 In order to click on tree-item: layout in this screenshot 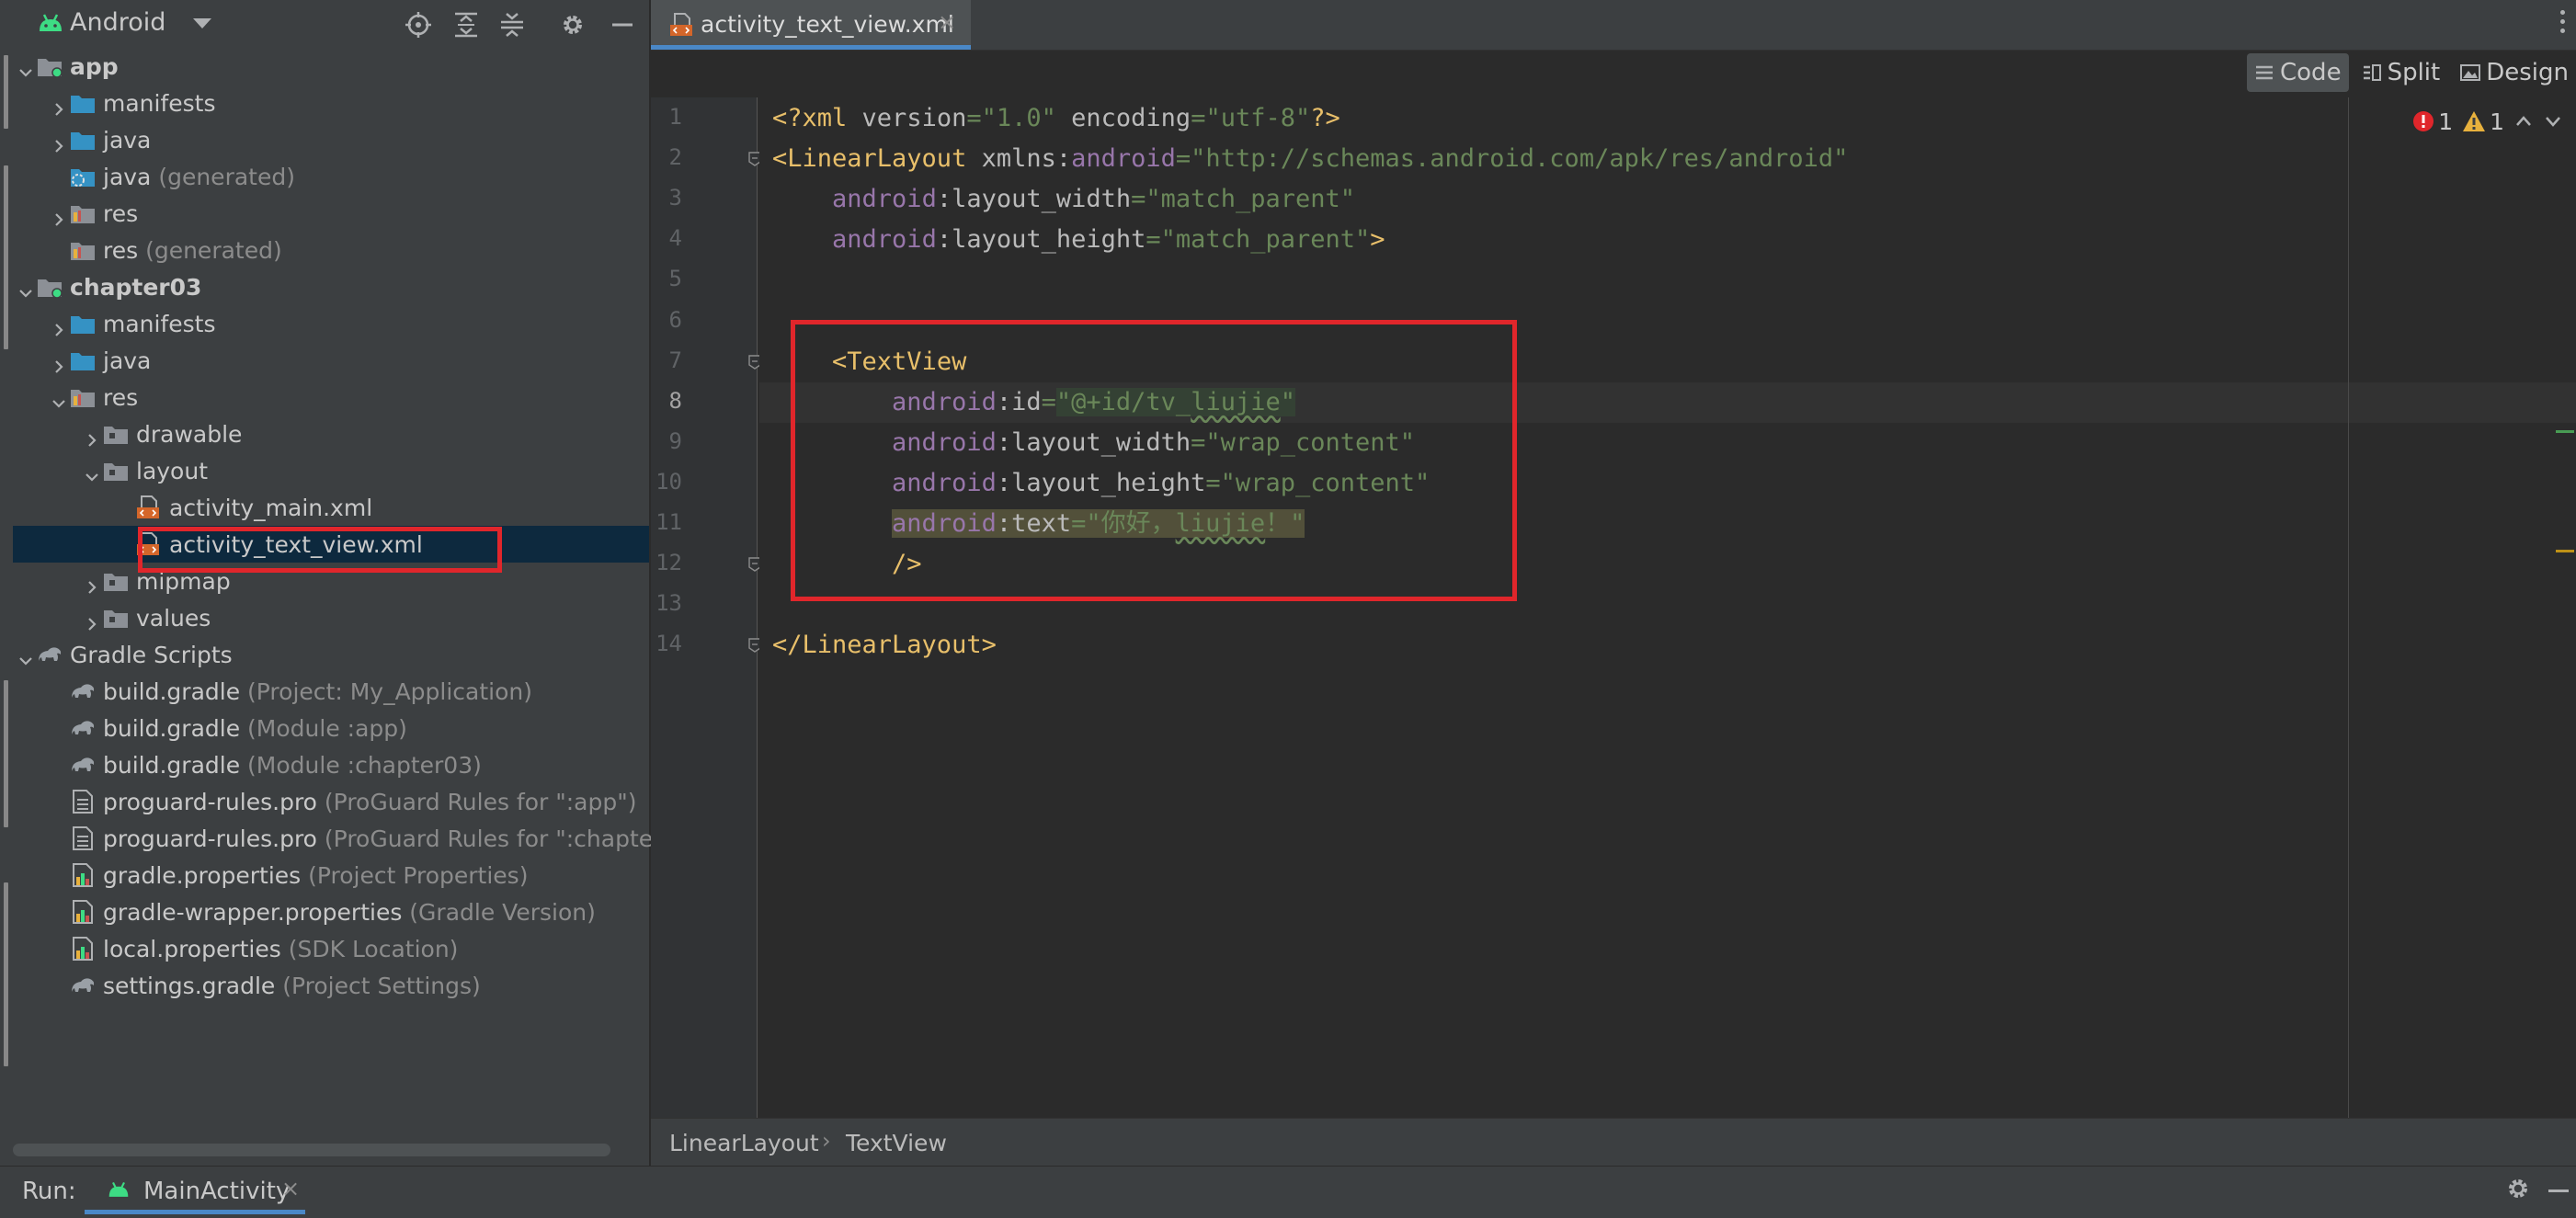, I will do `click(331, 470)`.